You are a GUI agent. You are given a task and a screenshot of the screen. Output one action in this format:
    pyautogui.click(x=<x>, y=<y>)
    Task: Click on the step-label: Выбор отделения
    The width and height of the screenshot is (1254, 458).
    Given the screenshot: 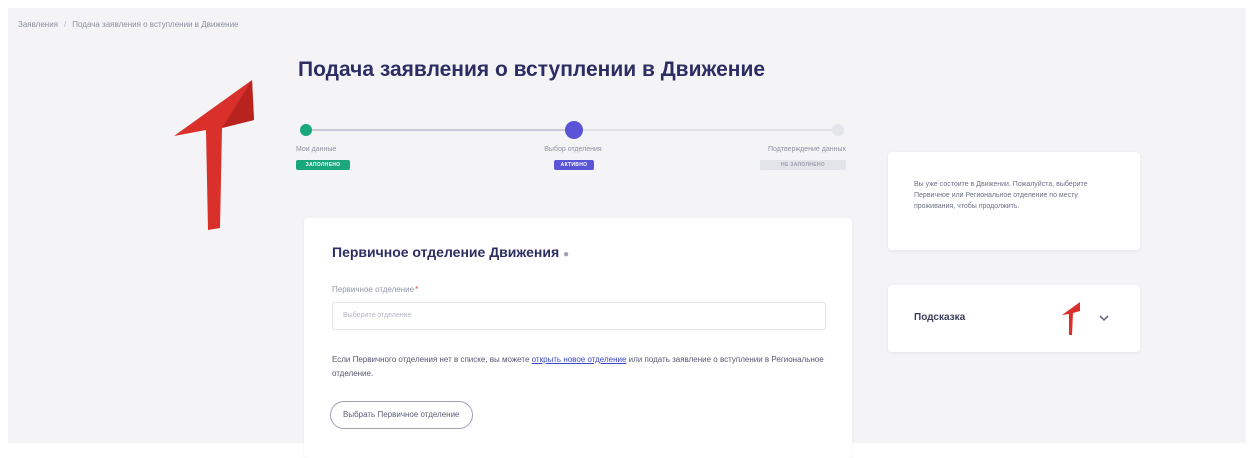 What is the action you would take?
    pyautogui.click(x=573, y=149)
    